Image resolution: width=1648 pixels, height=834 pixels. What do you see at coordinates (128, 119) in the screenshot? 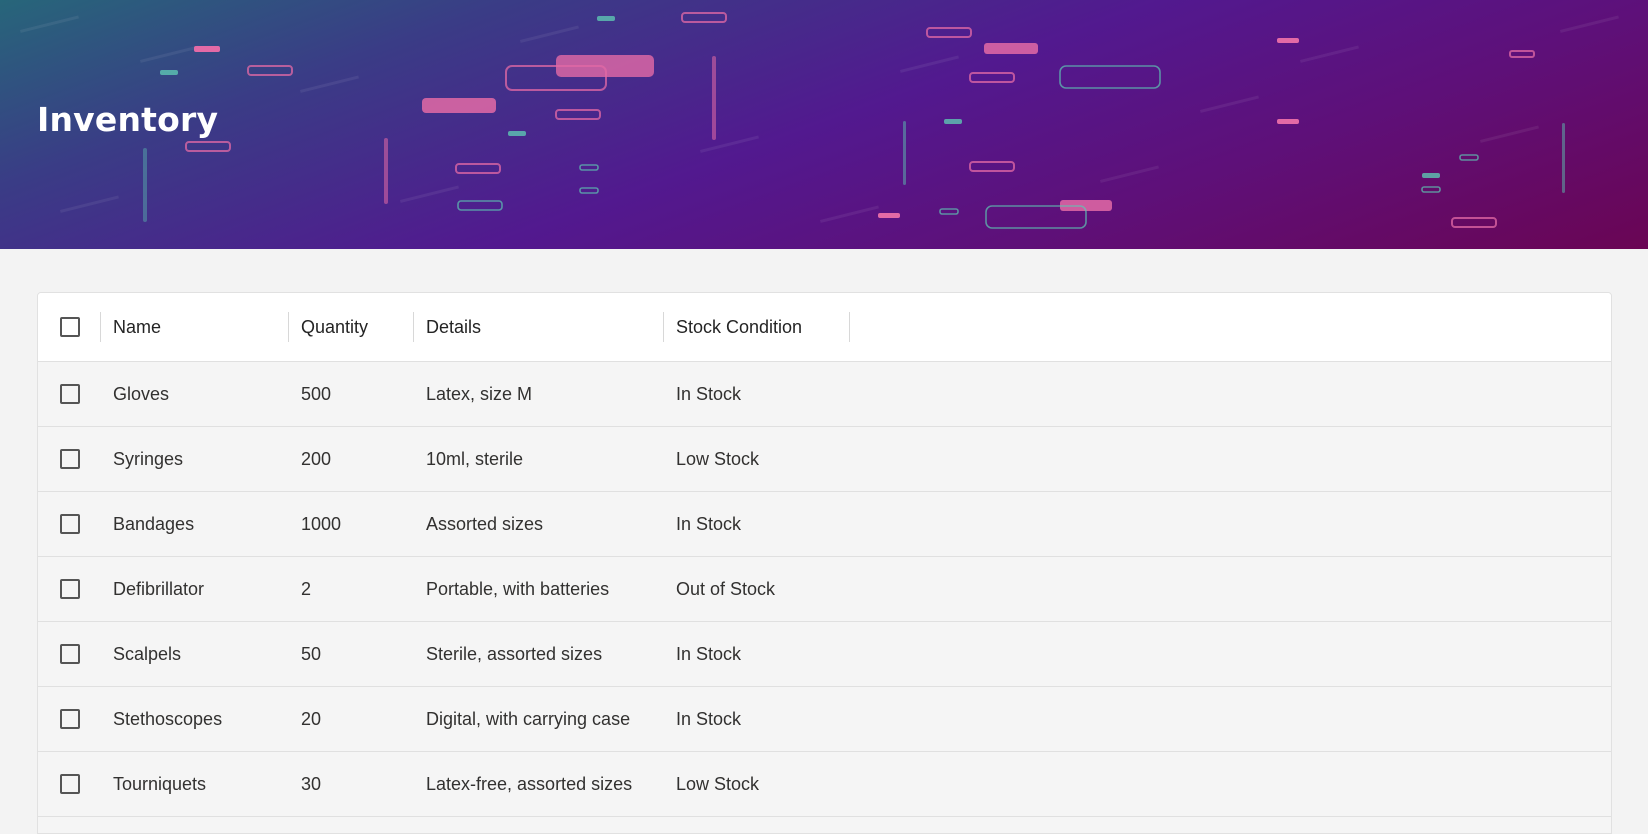
I see `page-title: Inventory` at bounding box center [128, 119].